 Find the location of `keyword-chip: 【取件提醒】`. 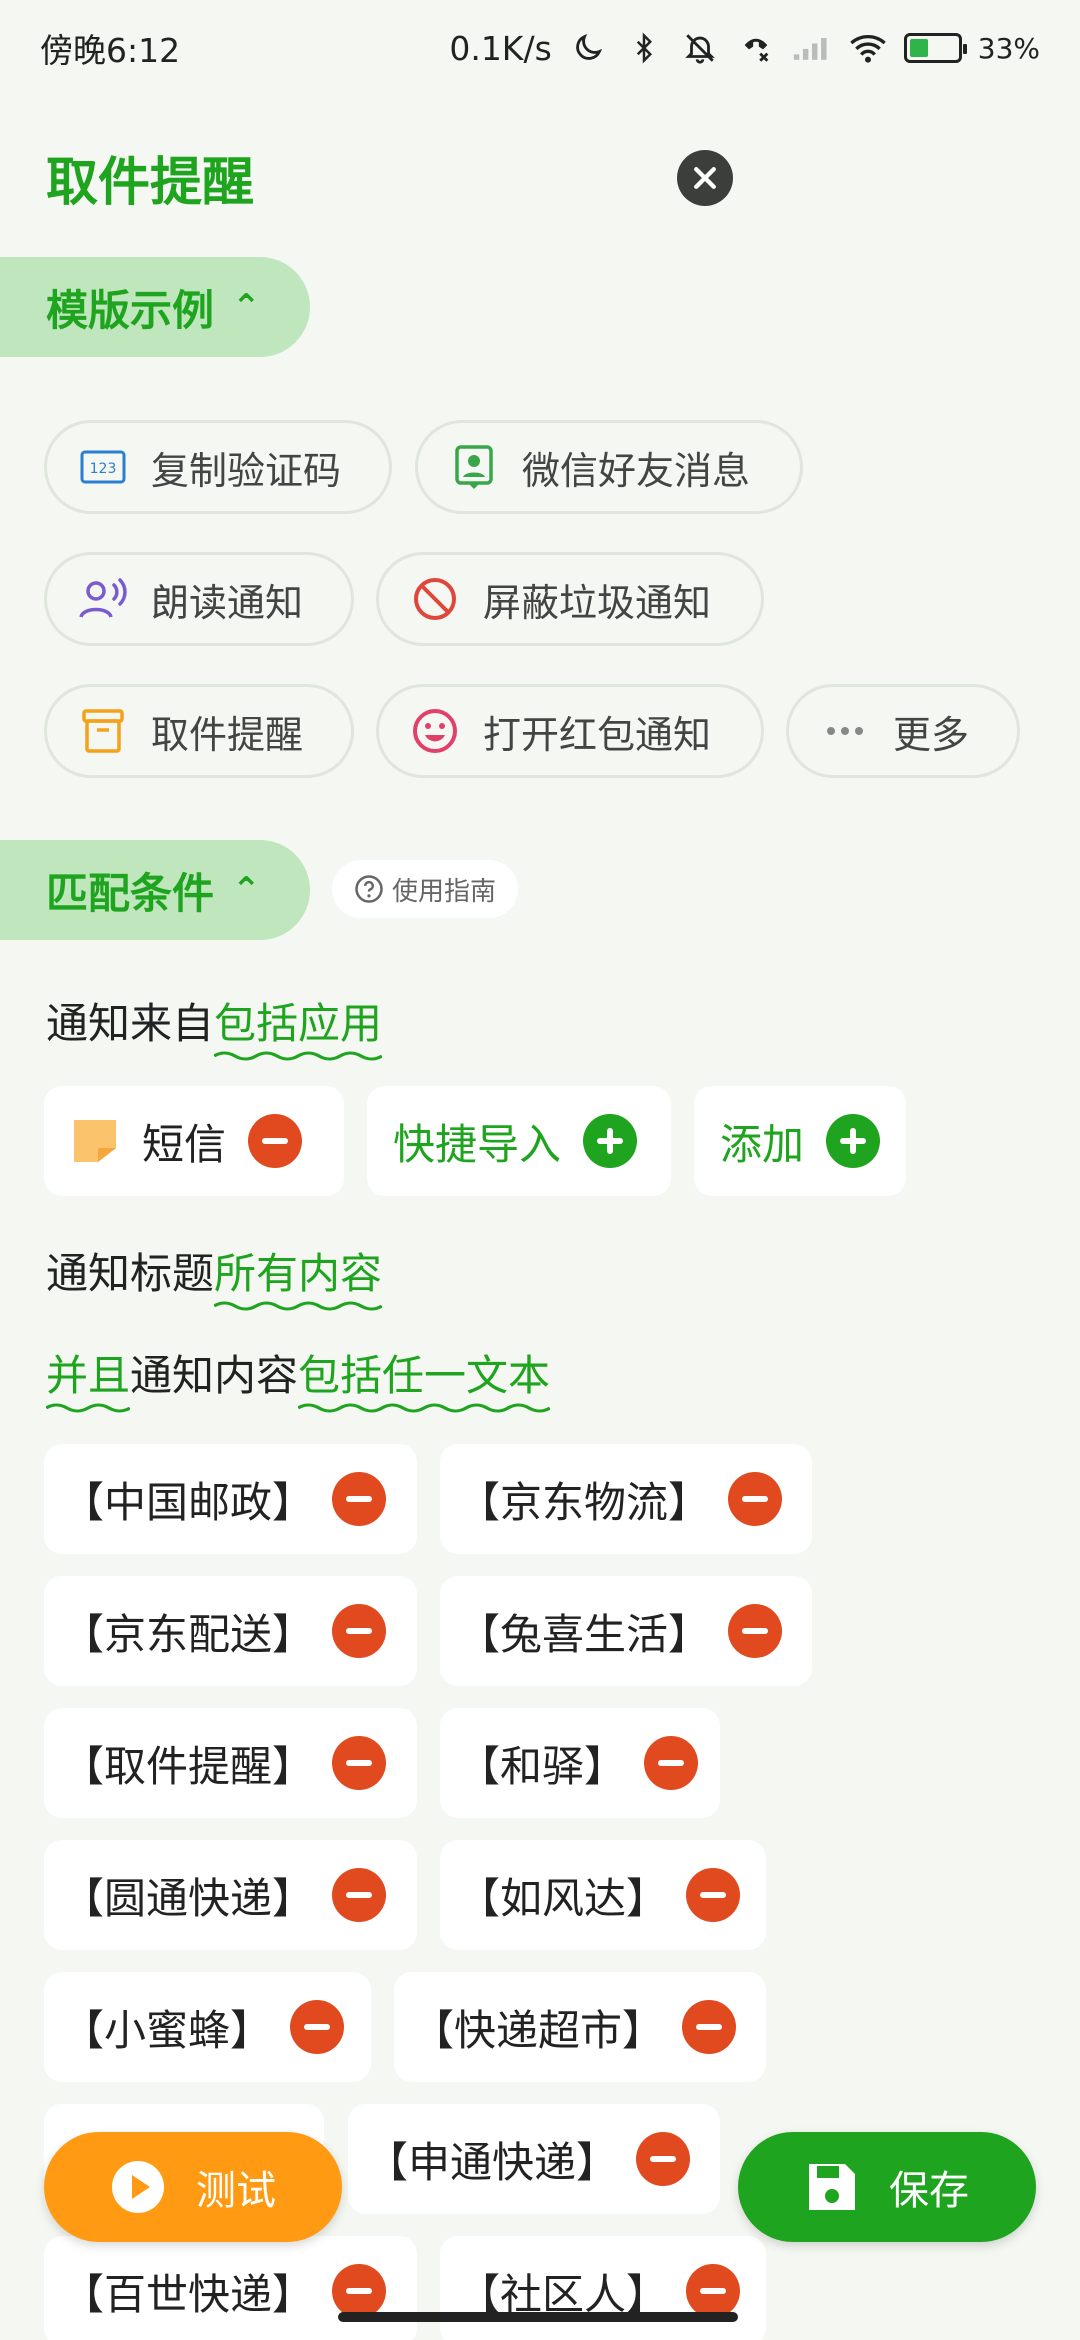

keyword-chip: 【取件提醒】 is located at coordinates (230, 1763).